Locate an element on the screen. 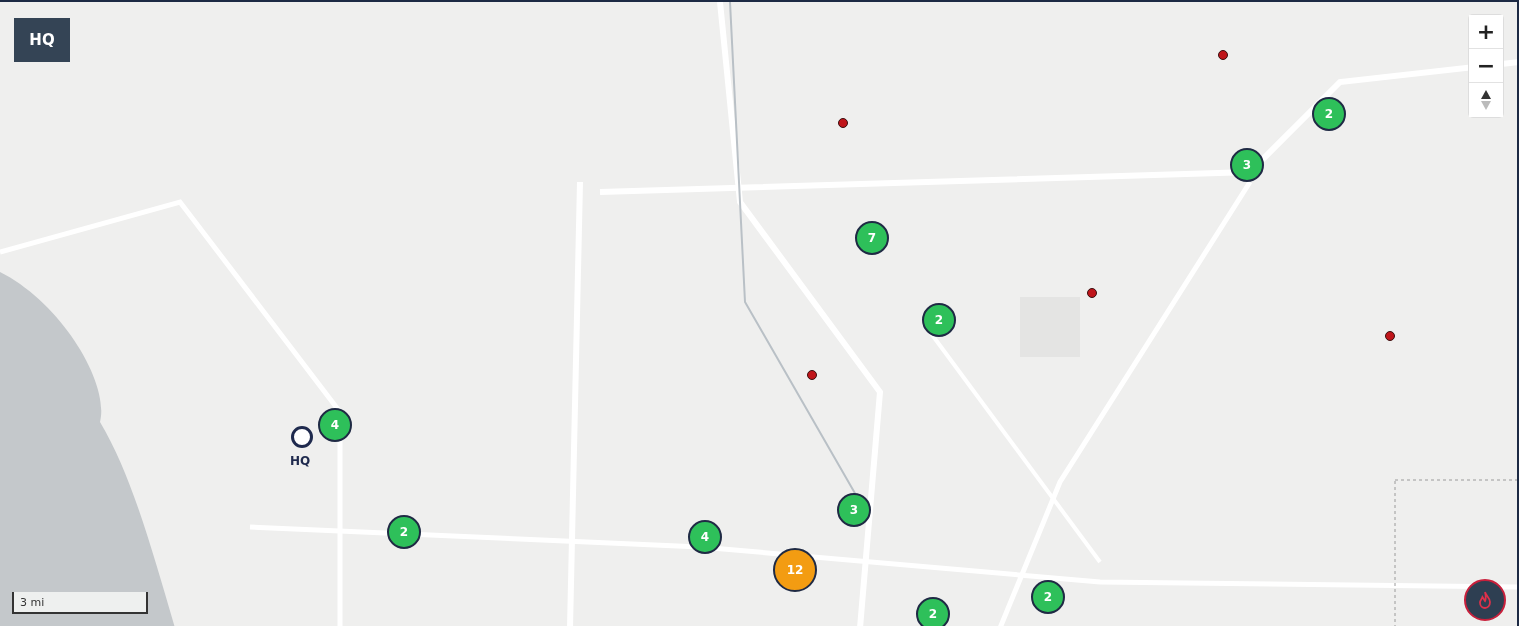 This screenshot has height=626, width=1519. compass-icon is located at coordinates (1486, 100).